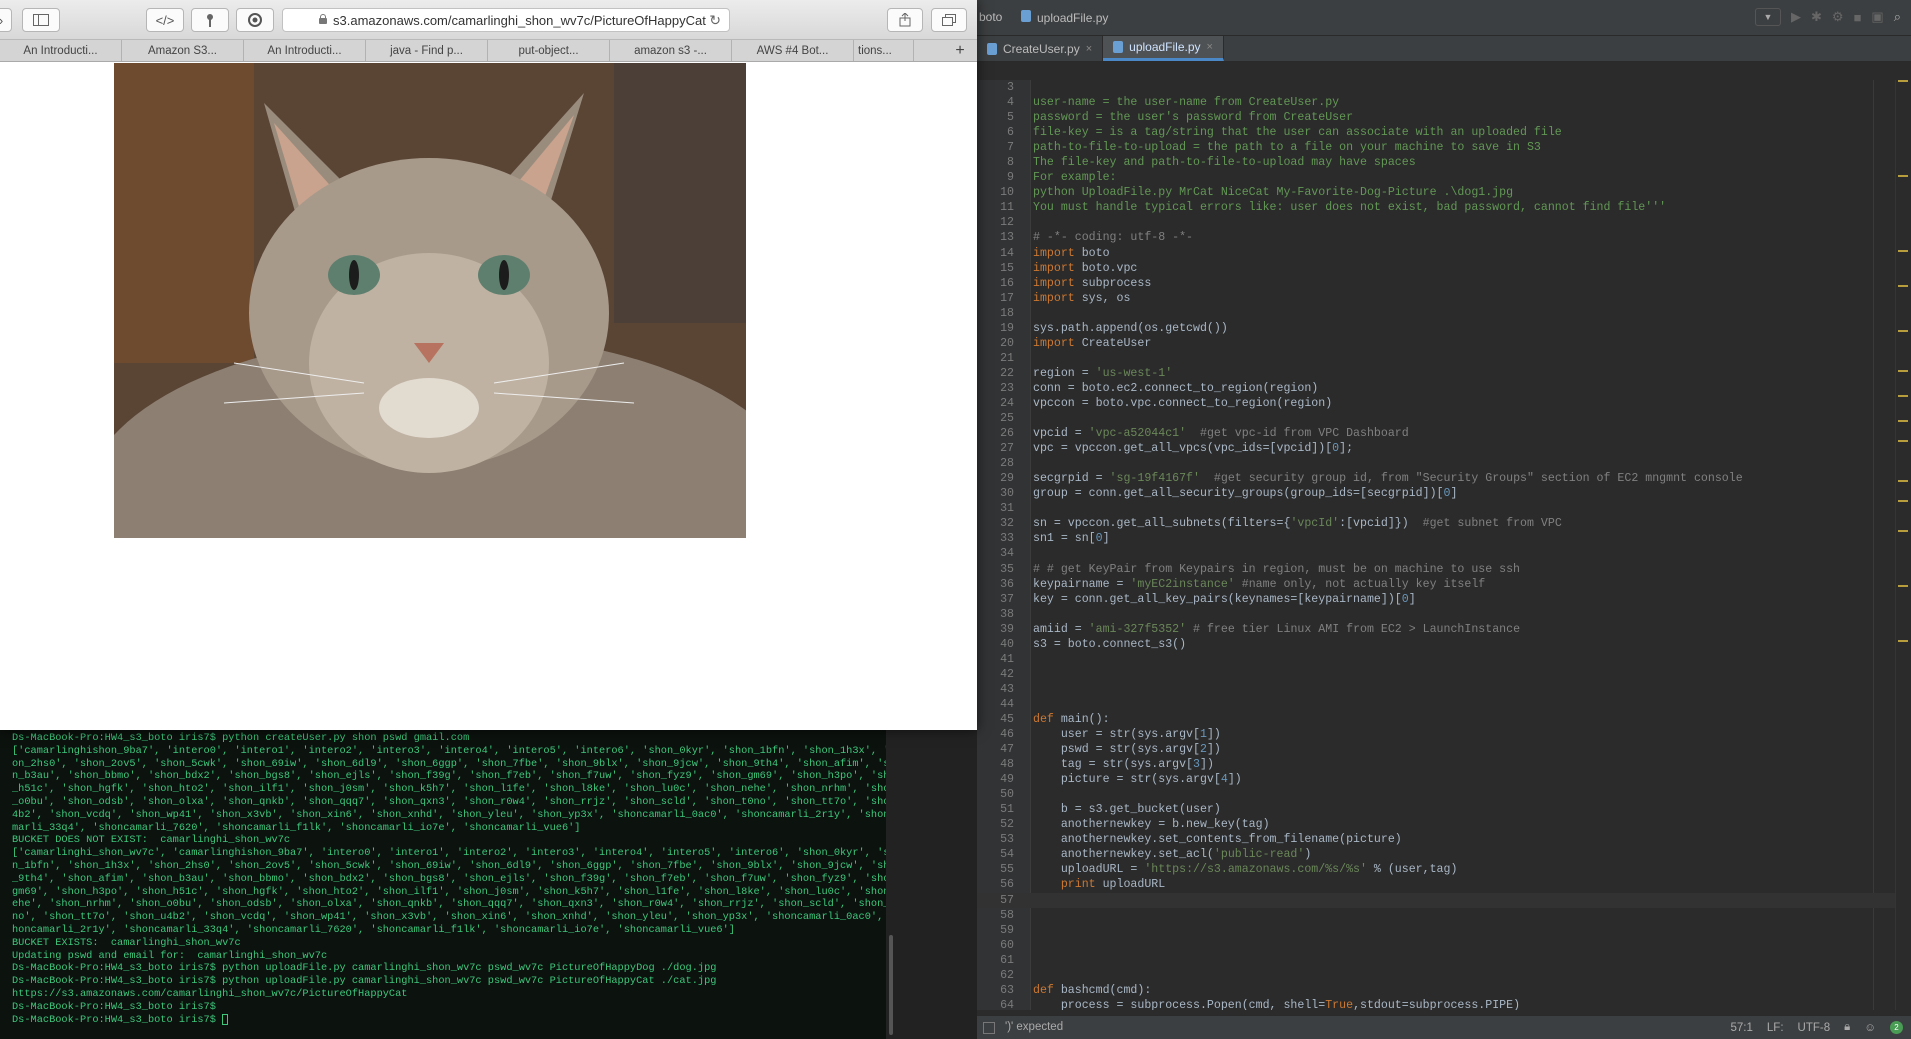 This screenshot has height=1039, width=1911. I want to click on code-line: 19 sys.path.append(os.getcwd()), so click(1444, 328).